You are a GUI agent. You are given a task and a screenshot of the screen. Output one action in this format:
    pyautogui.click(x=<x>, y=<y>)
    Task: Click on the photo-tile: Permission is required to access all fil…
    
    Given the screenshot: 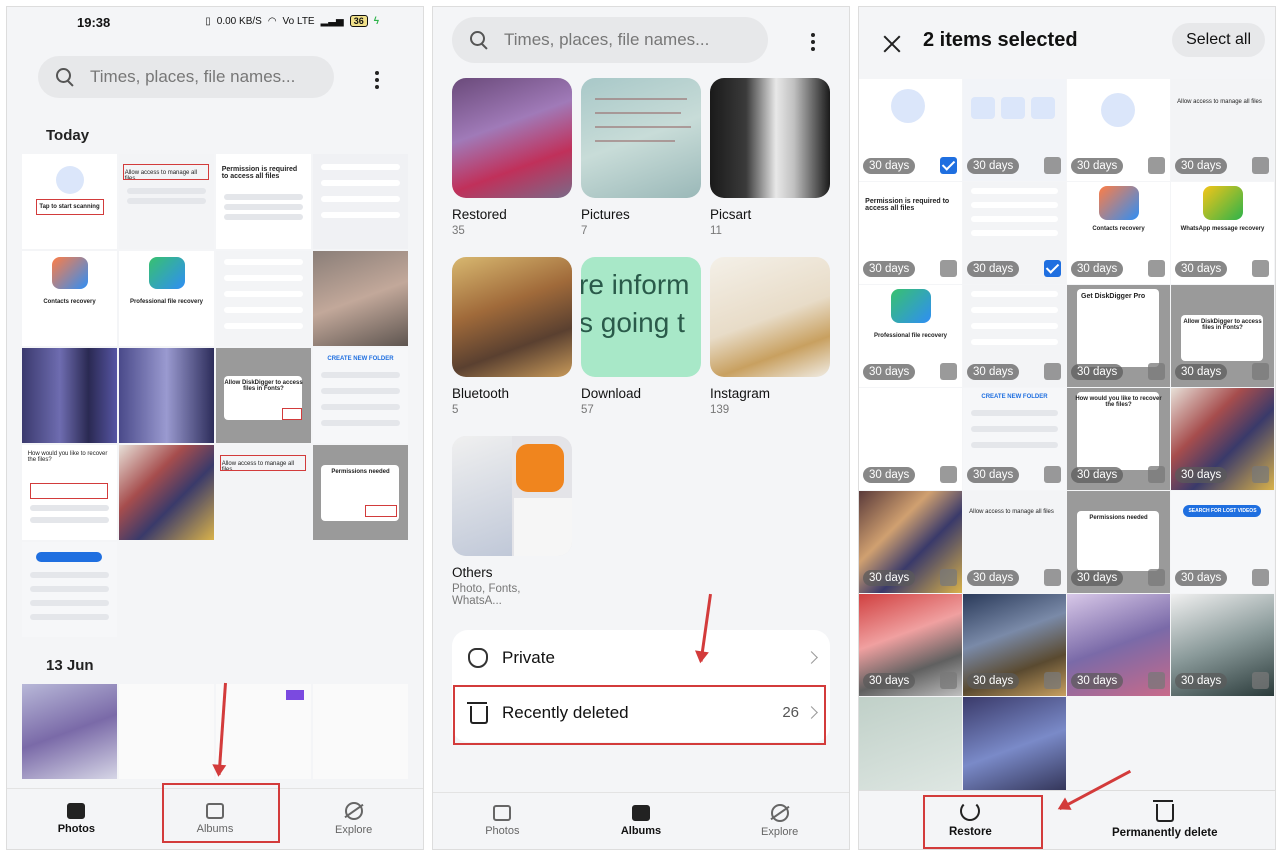 What is the action you would take?
    pyautogui.click(x=263, y=201)
    